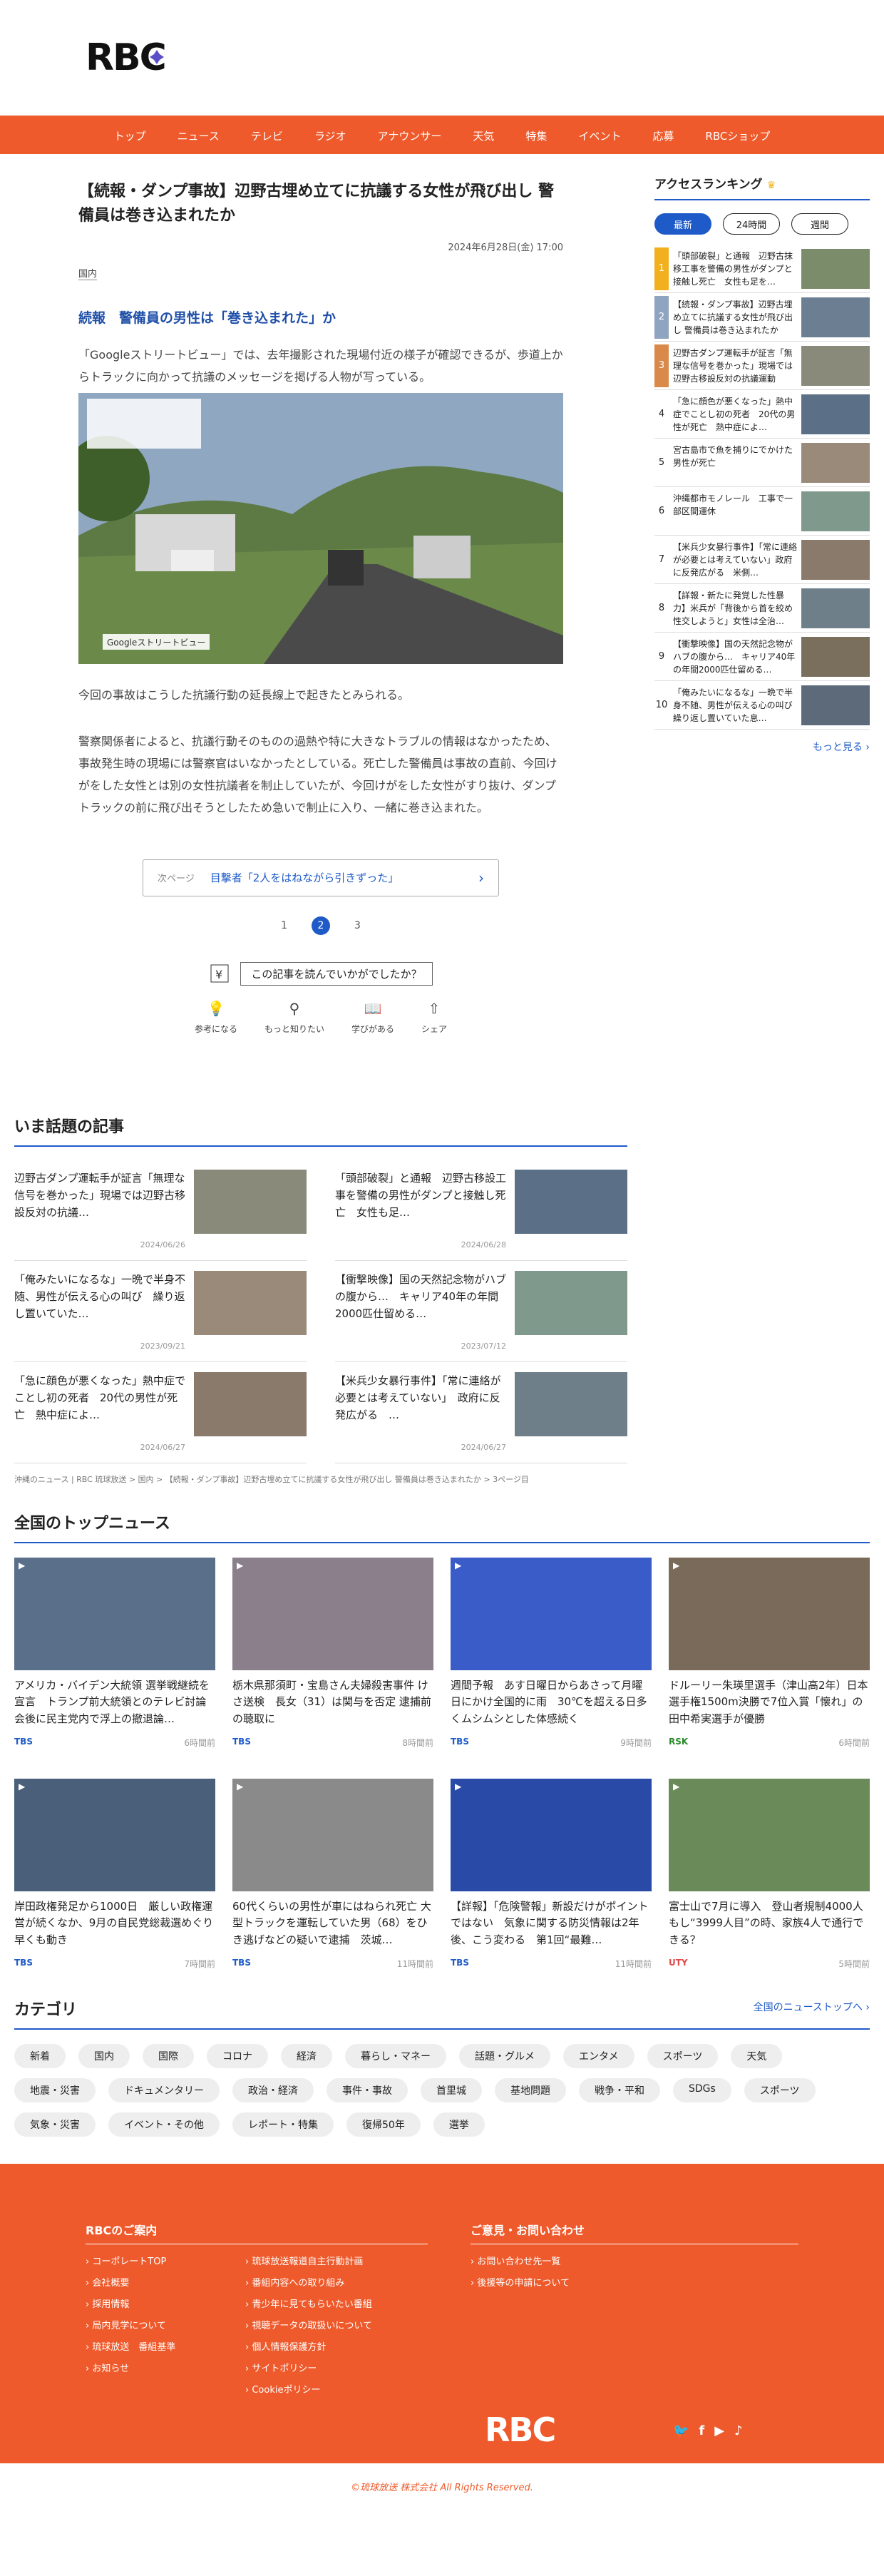 This screenshot has height=2576, width=884. Describe the element at coordinates (598, 2056) in the screenshot. I see `category-pill: エンタメ` at that location.